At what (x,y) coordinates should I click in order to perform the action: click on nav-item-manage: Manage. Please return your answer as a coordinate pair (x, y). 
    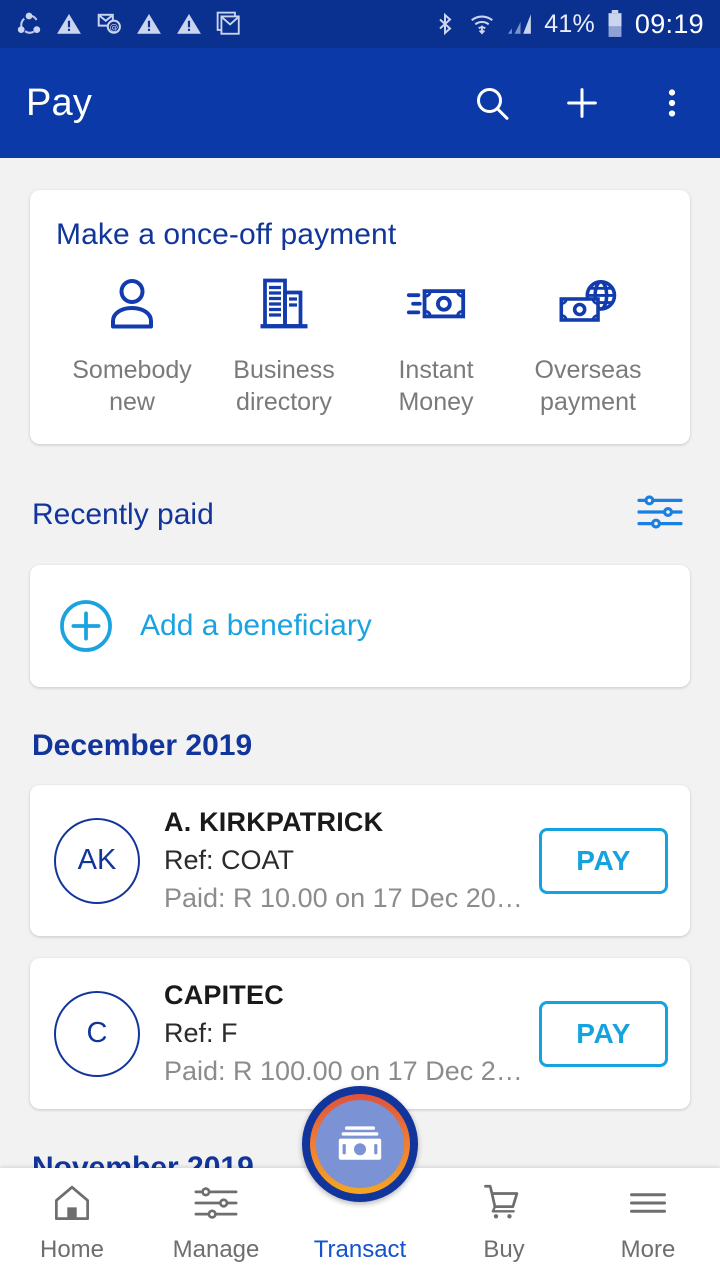
    Looking at the image, I should click on (216, 1222).